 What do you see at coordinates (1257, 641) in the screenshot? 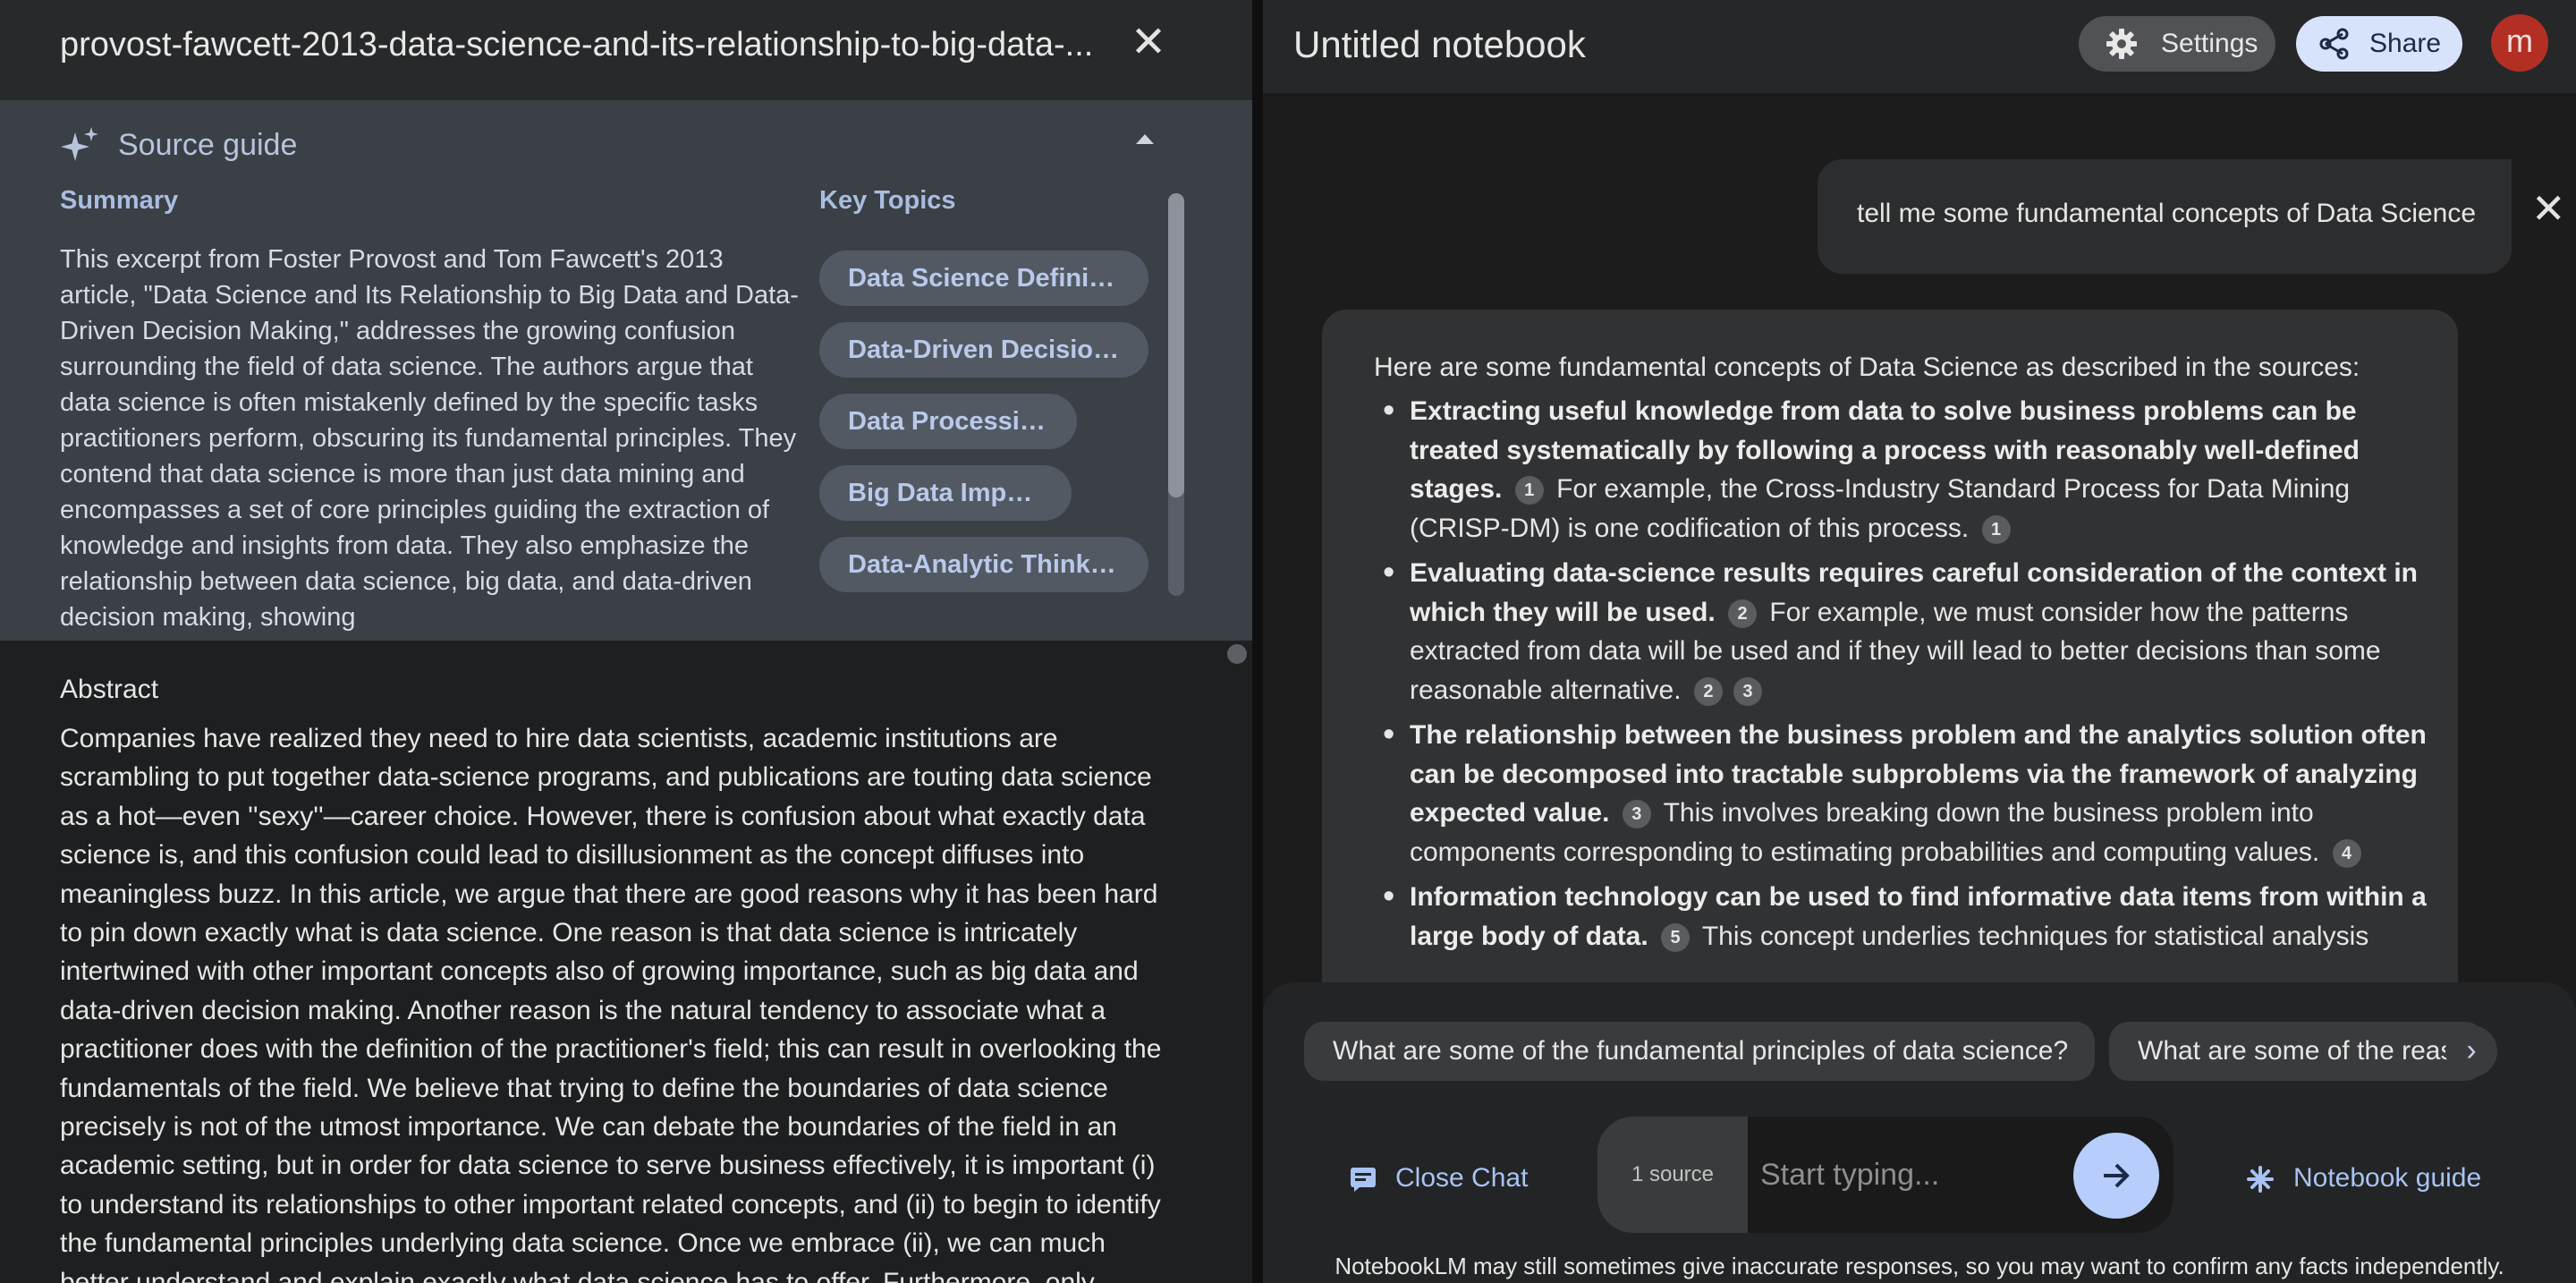
I see `panel-divider` at bounding box center [1257, 641].